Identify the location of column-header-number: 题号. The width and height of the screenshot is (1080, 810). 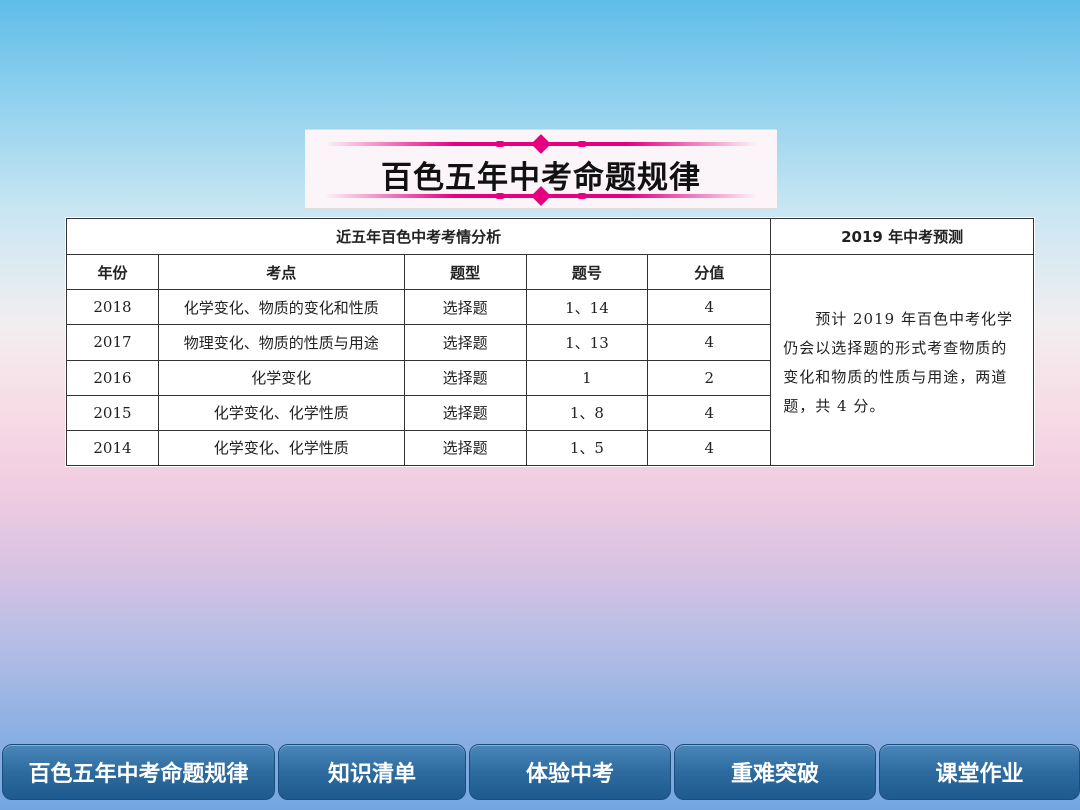
(587, 272).